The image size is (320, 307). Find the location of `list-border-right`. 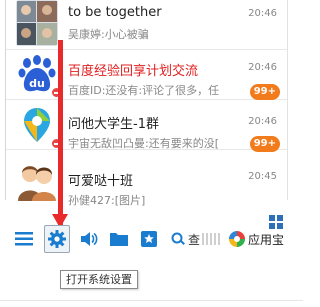

list-border-right is located at coordinates (287, 100).